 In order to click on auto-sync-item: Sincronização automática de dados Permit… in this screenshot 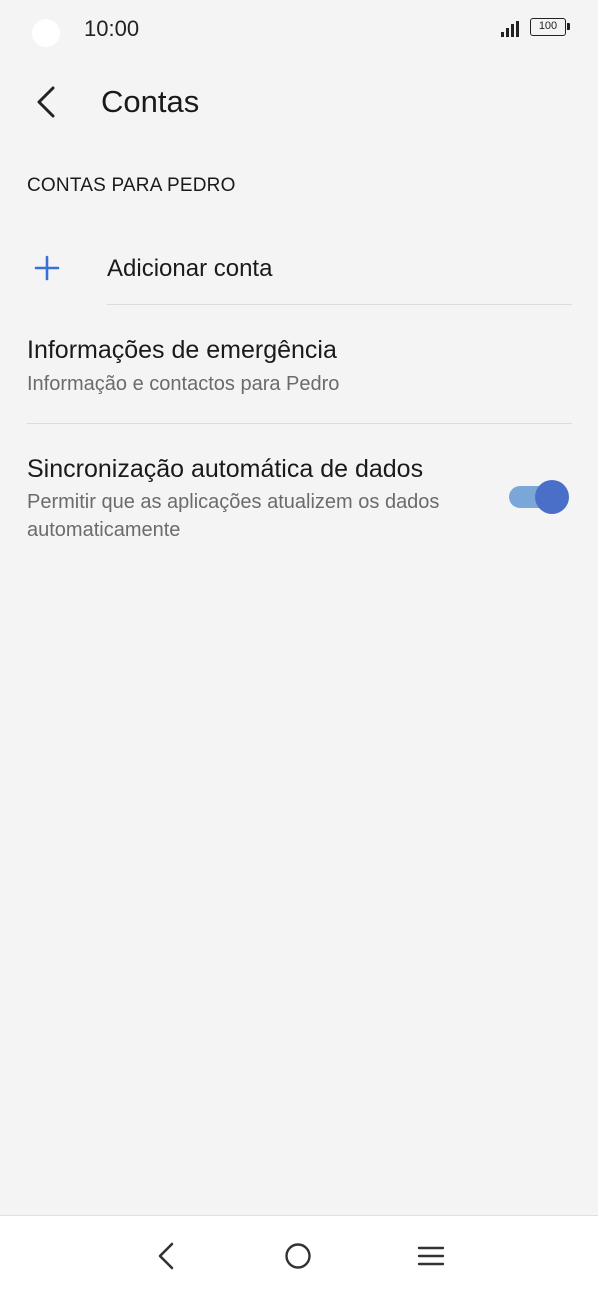, I will do `click(299, 500)`.